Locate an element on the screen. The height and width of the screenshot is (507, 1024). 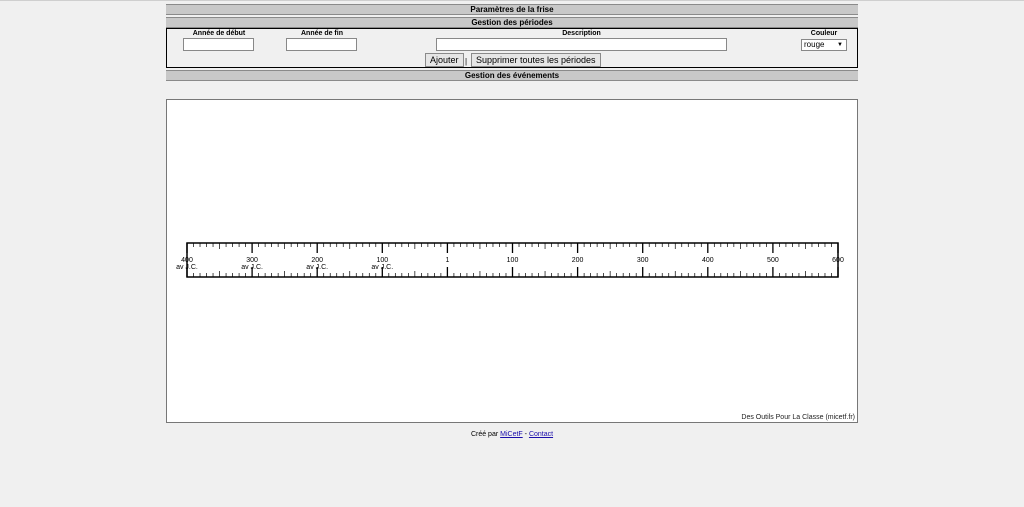
add-button: Ajouter is located at coordinates (444, 60).